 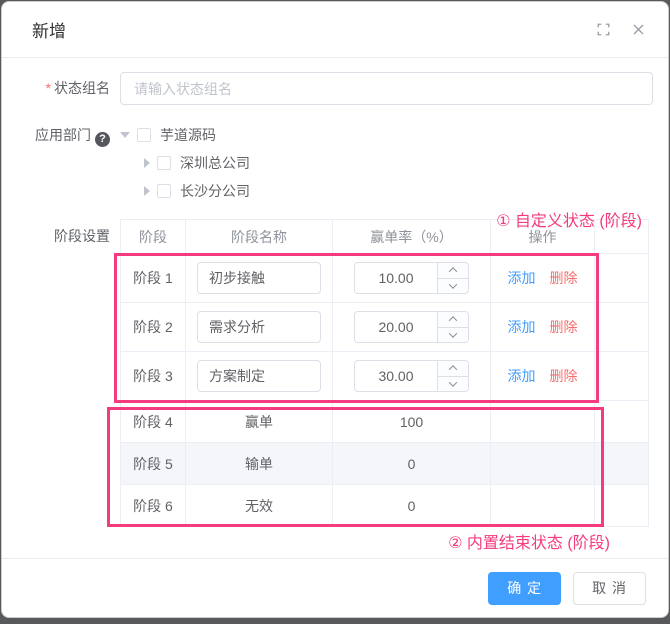 What do you see at coordinates (125, 135) in the screenshot?
I see `caret-down-icon` at bounding box center [125, 135].